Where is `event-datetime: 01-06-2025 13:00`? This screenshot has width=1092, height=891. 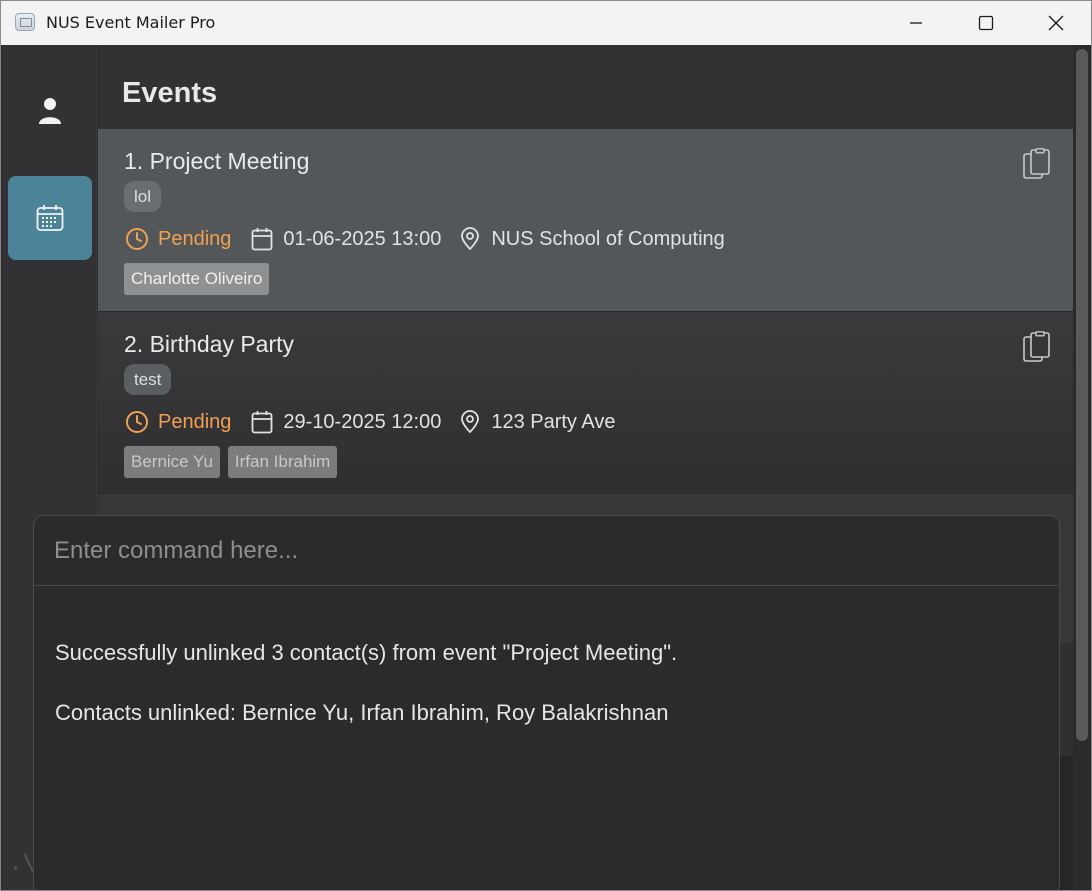
event-datetime: 01-06-2025 13:00 is located at coordinates (362, 238).